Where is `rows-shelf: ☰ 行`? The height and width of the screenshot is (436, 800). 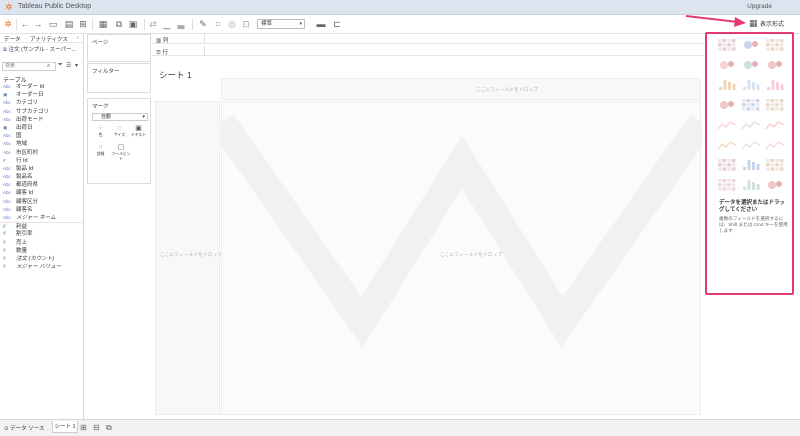 rows-shelf: ☰ 行 is located at coordinates (428, 51).